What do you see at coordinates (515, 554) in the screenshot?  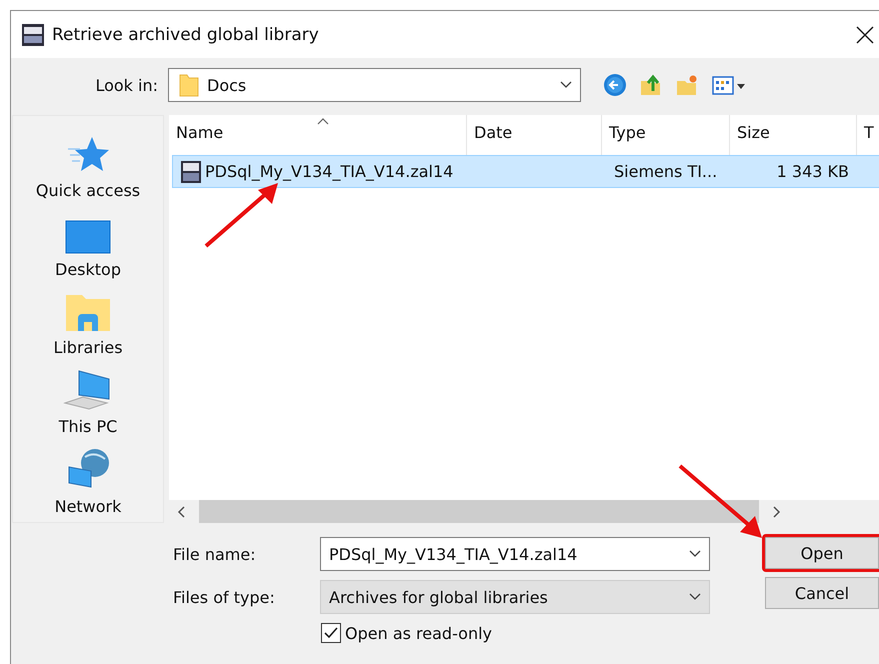 I see `file-name-field: PDSql_My_V134_TIA_V14.zal14` at bounding box center [515, 554].